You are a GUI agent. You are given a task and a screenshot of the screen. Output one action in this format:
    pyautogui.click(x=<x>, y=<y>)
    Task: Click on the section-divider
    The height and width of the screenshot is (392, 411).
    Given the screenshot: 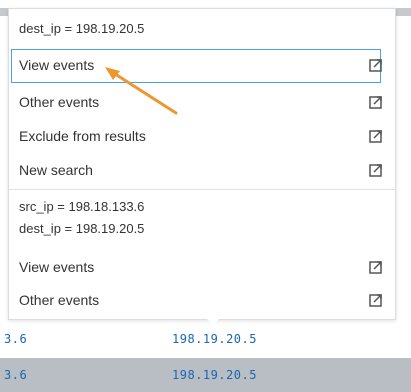 What is the action you would take?
    pyautogui.click(x=202, y=189)
    